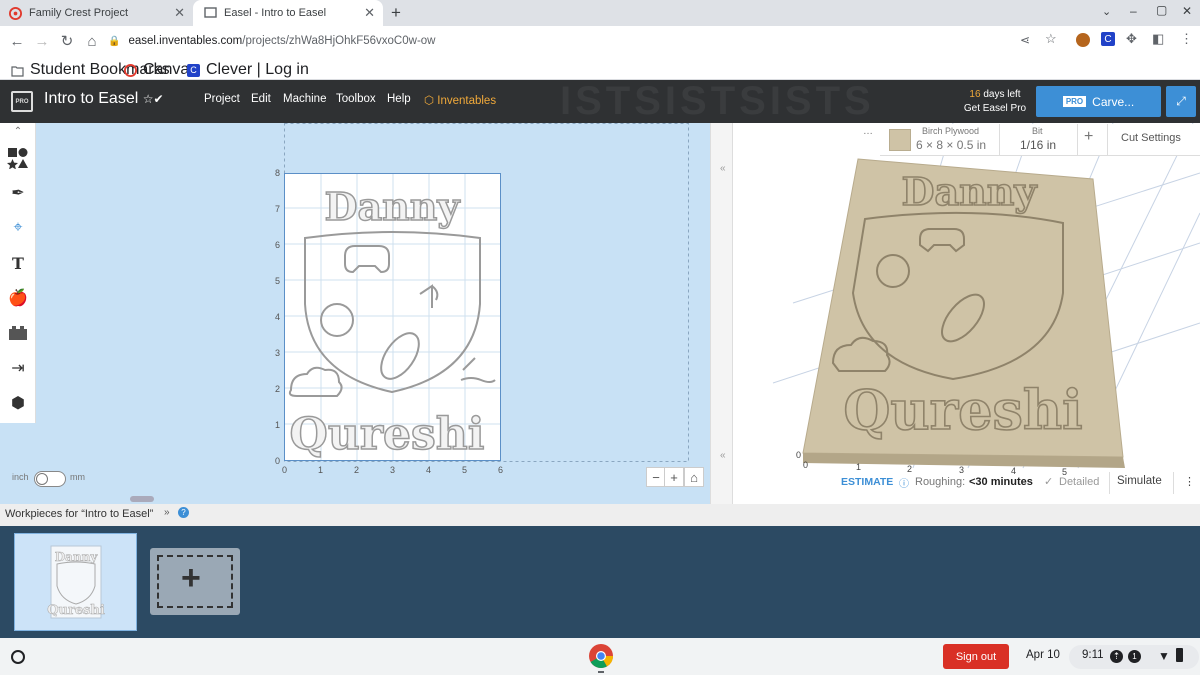 The width and height of the screenshot is (1200, 675). I want to click on add-bit-icon: +, so click(1088, 137).